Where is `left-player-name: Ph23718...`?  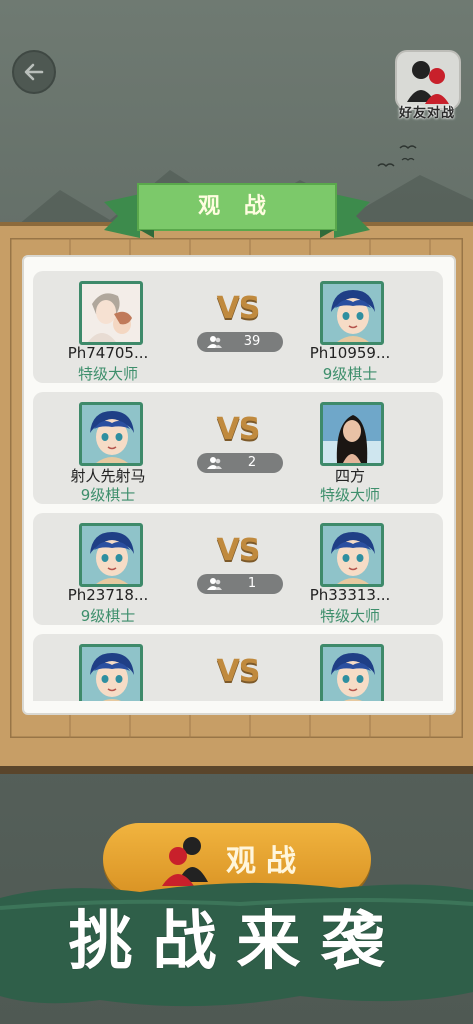 left-player-name: Ph23718... is located at coordinates (108, 595).